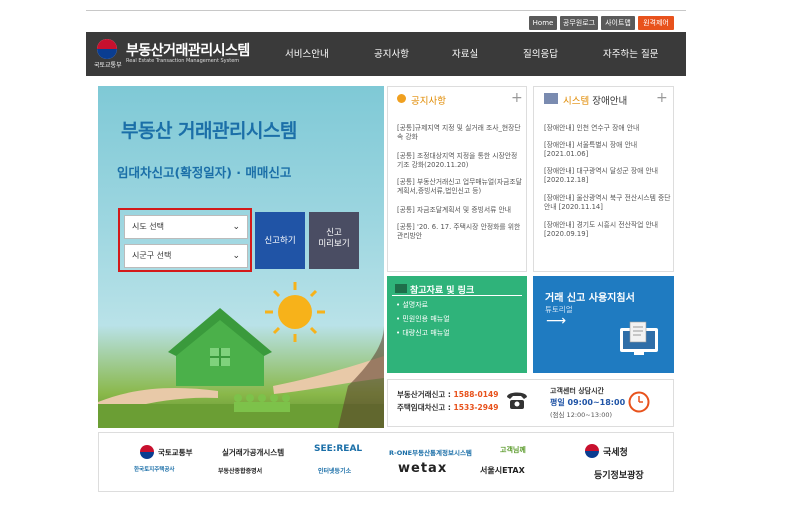  What do you see at coordinates (186, 227) in the screenshot?
I see `sido-select: 시도 선택 ⌄` at bounding box center [186, 227].